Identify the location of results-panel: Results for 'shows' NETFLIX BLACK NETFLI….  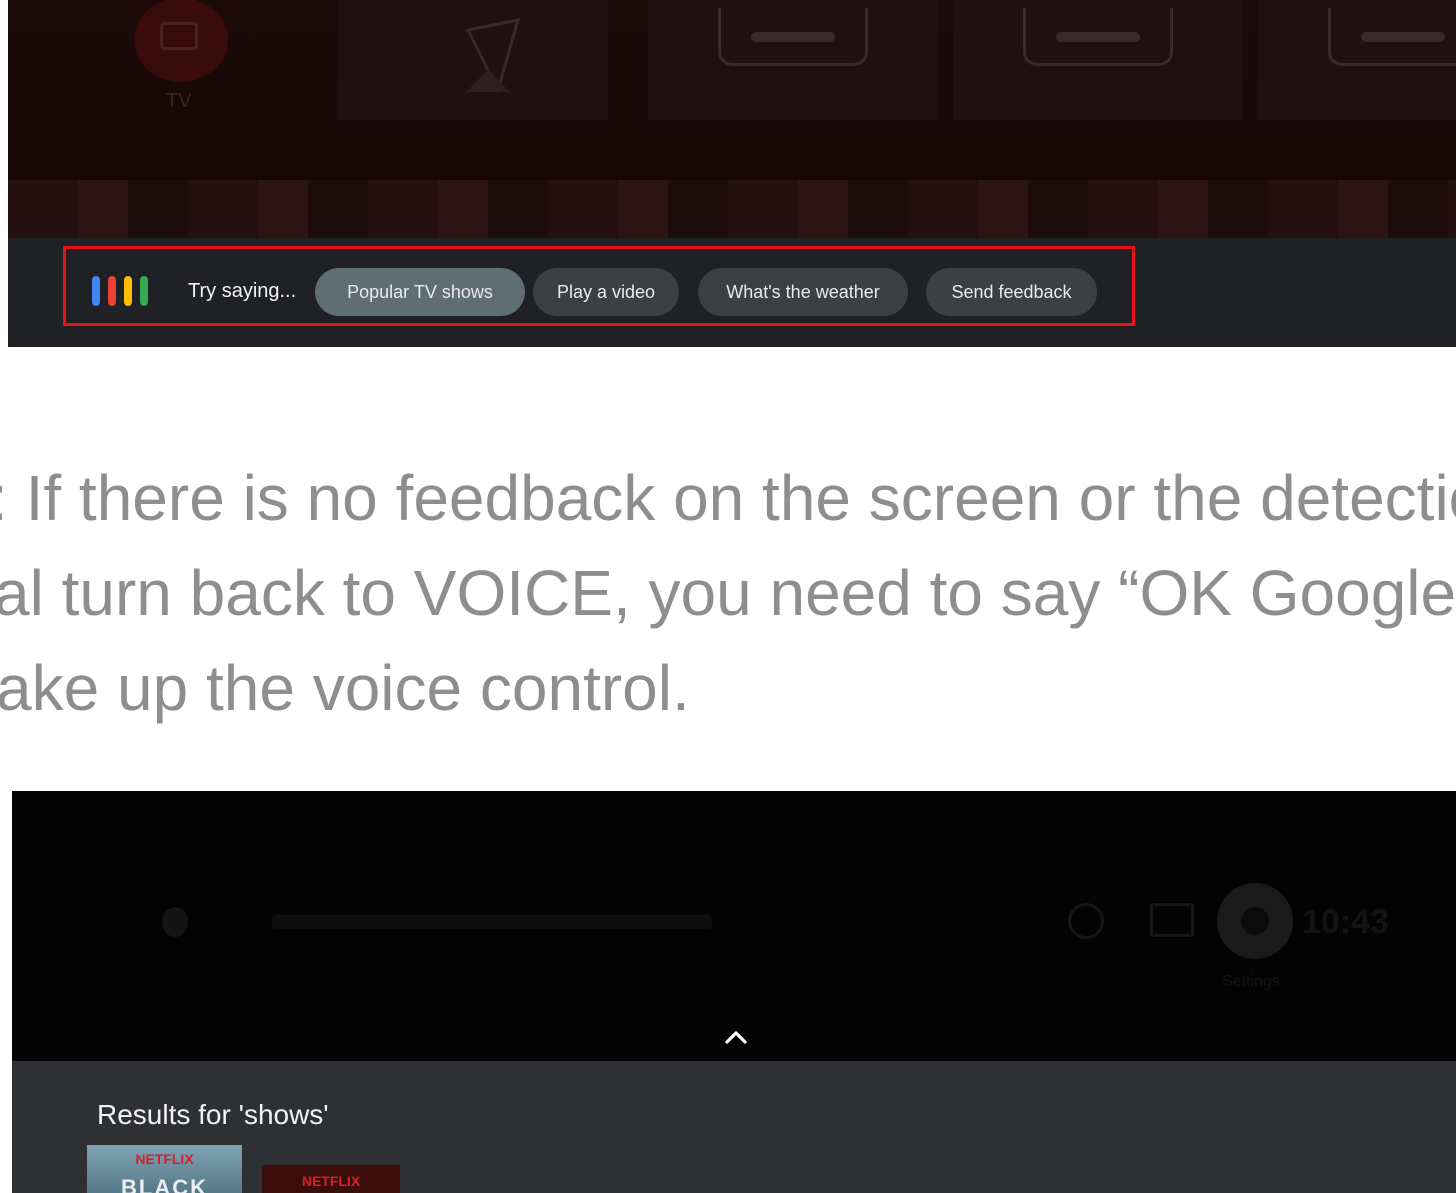
(734, 1127).